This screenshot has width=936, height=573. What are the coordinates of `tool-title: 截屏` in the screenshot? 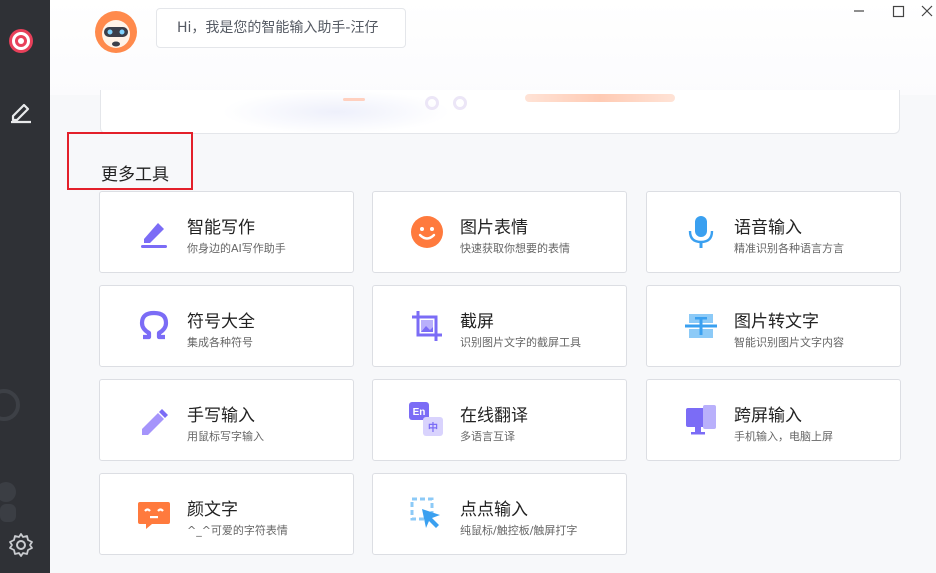 It's located at (477, 322).